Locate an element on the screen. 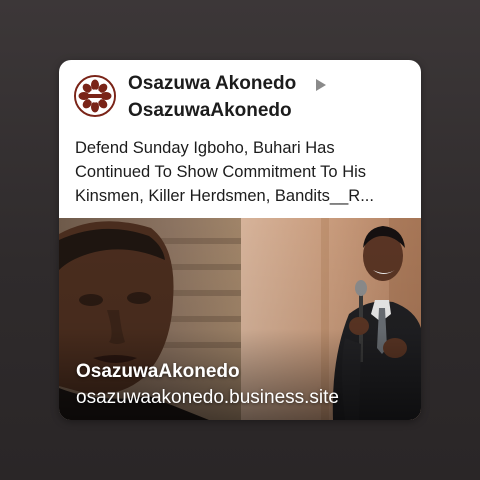 The image size is (480, 480). share-arrow-icon is located at coordinates (321, 85).